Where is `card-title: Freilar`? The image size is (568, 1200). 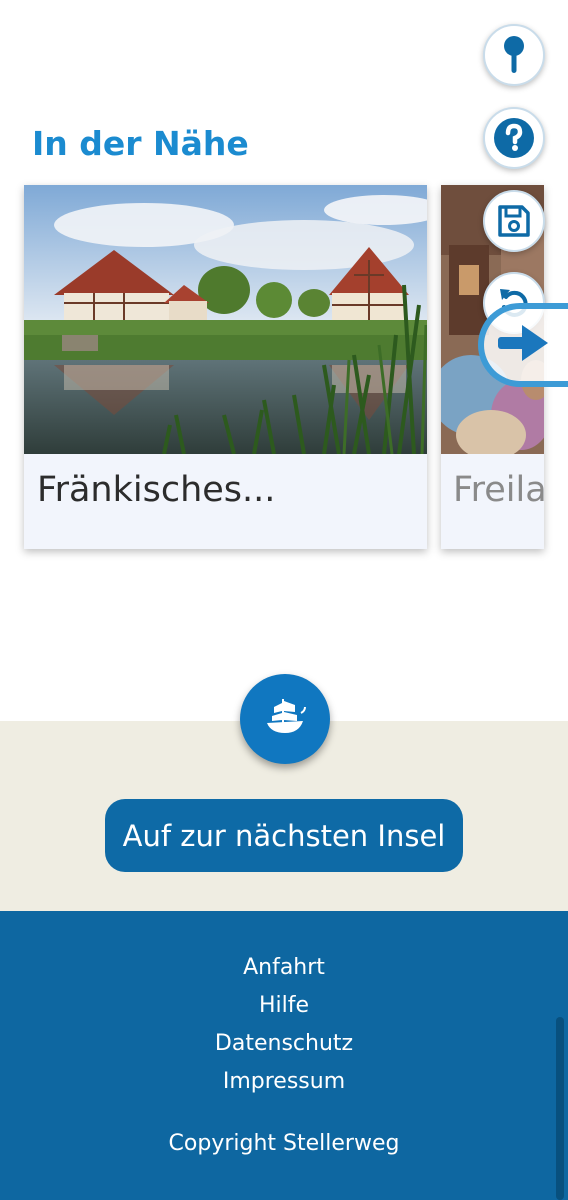
card-title: Freilar is located at coordinates (498, 490).